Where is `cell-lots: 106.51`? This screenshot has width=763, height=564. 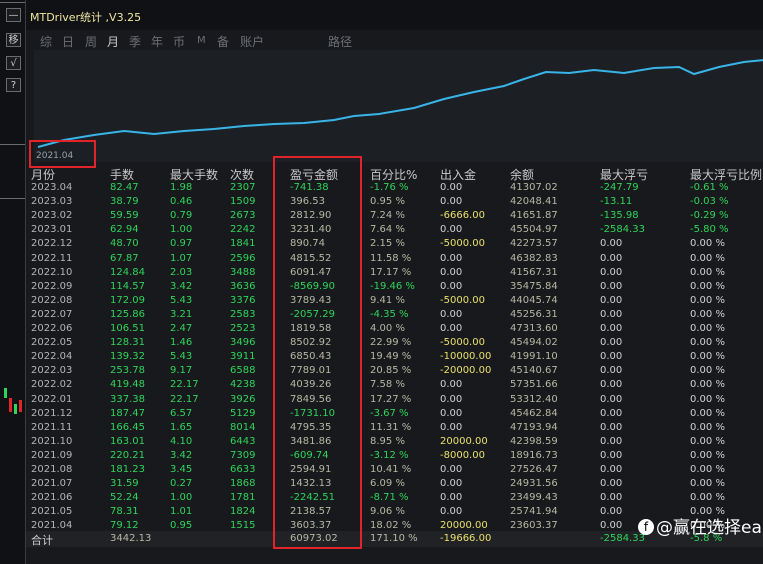
cell-lots: 106.51 is located at coordinates (127, 328).